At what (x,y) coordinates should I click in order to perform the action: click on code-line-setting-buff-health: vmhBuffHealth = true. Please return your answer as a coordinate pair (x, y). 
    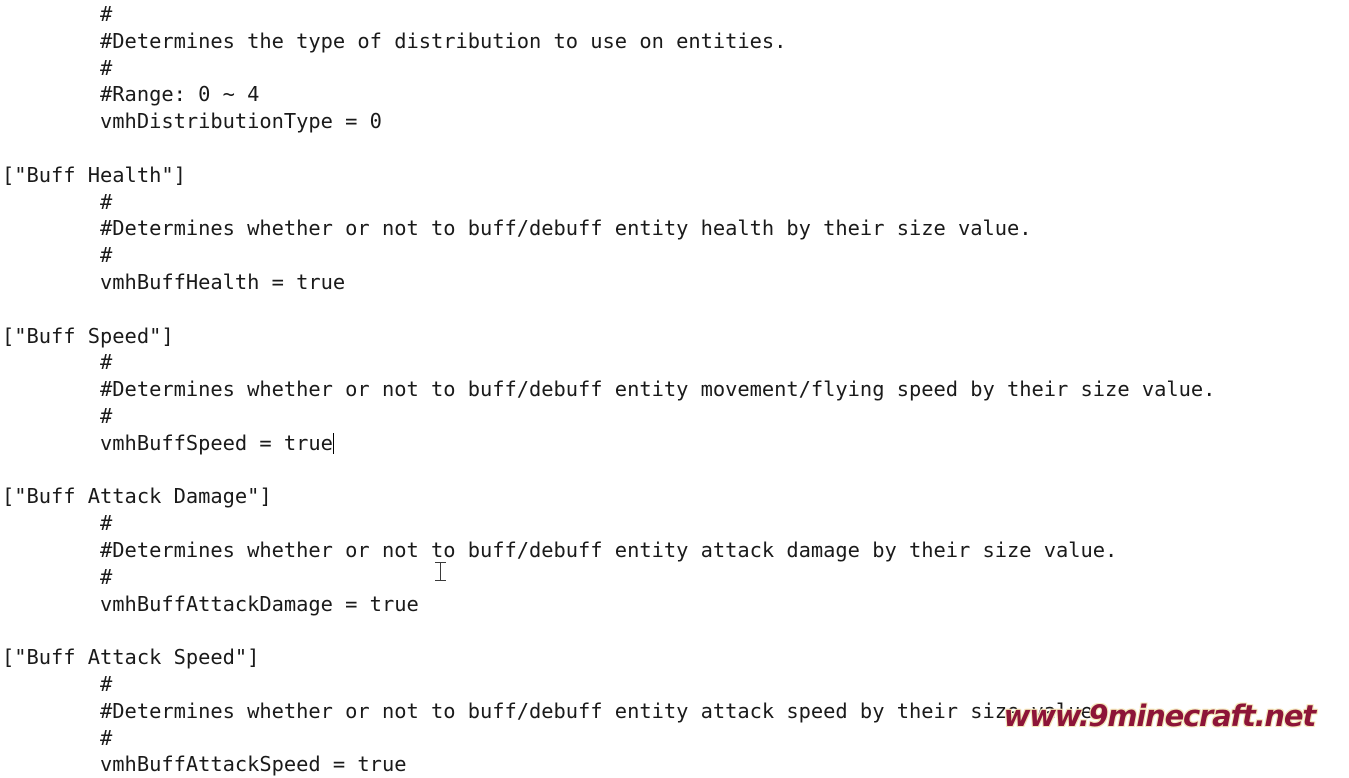
    Looking at the image, I should click on (674, 282).